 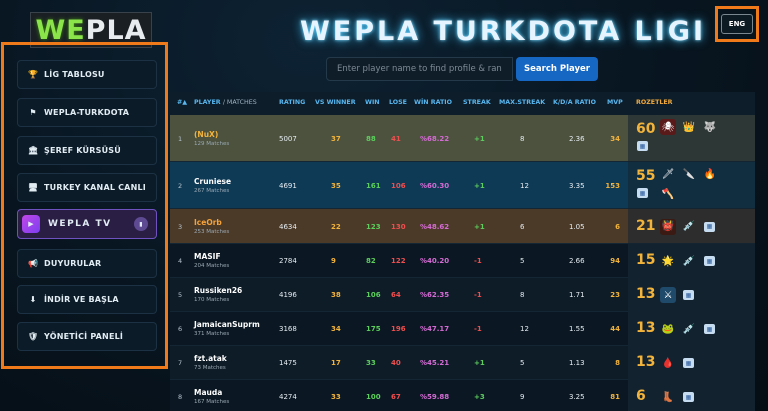 I want to click on mvp-cell: 8, so click(x=617, y=363).